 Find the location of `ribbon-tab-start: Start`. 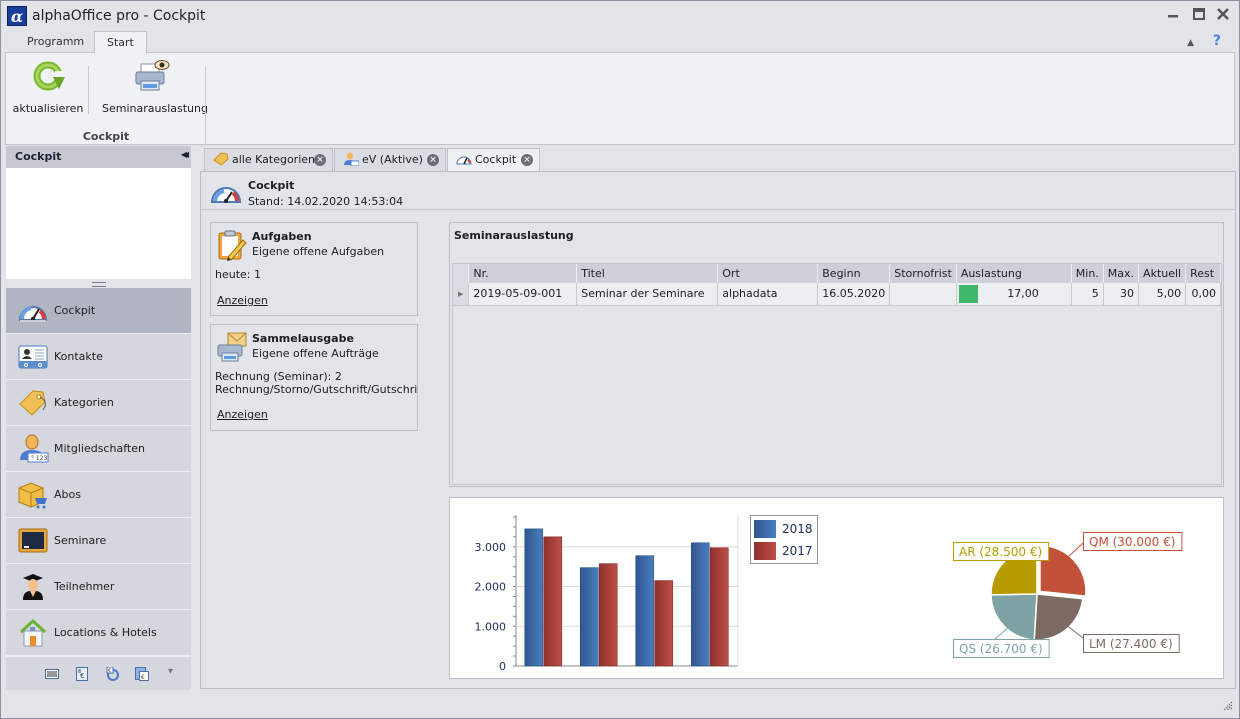

ribbon-tab-start: Start is located at coordinates (120, 42).